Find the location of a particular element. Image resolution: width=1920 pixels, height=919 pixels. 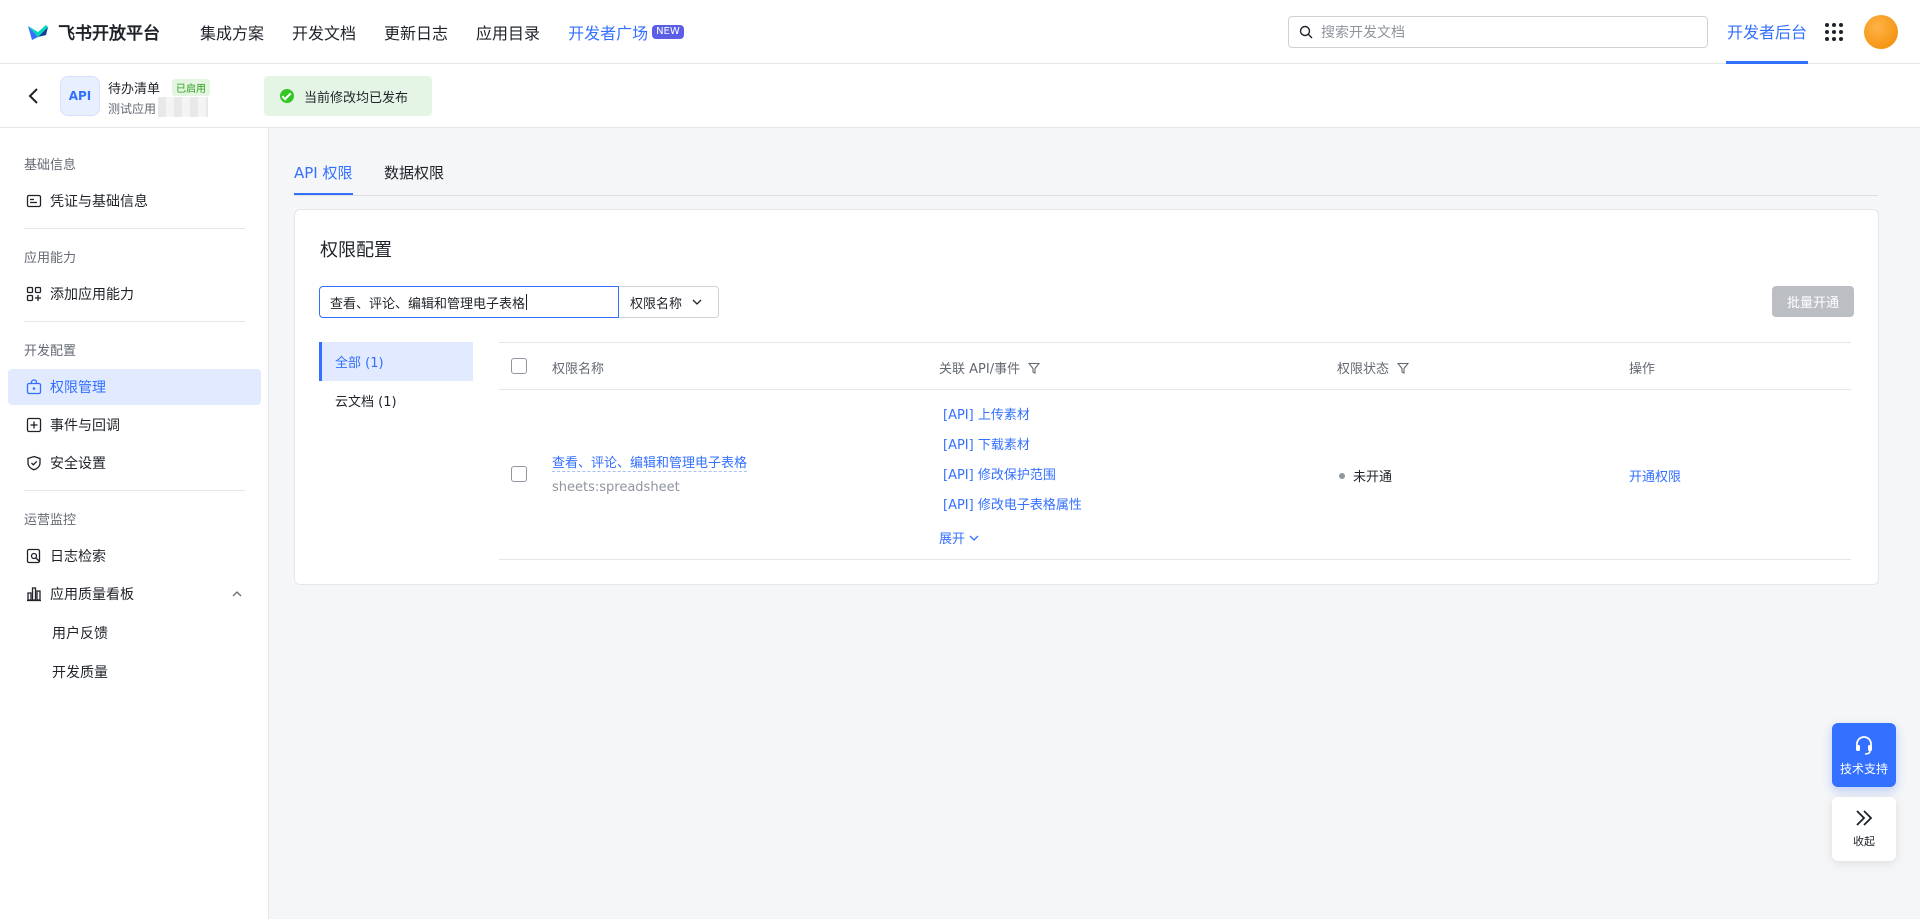

avatar is located at coordinates (1881, 32).